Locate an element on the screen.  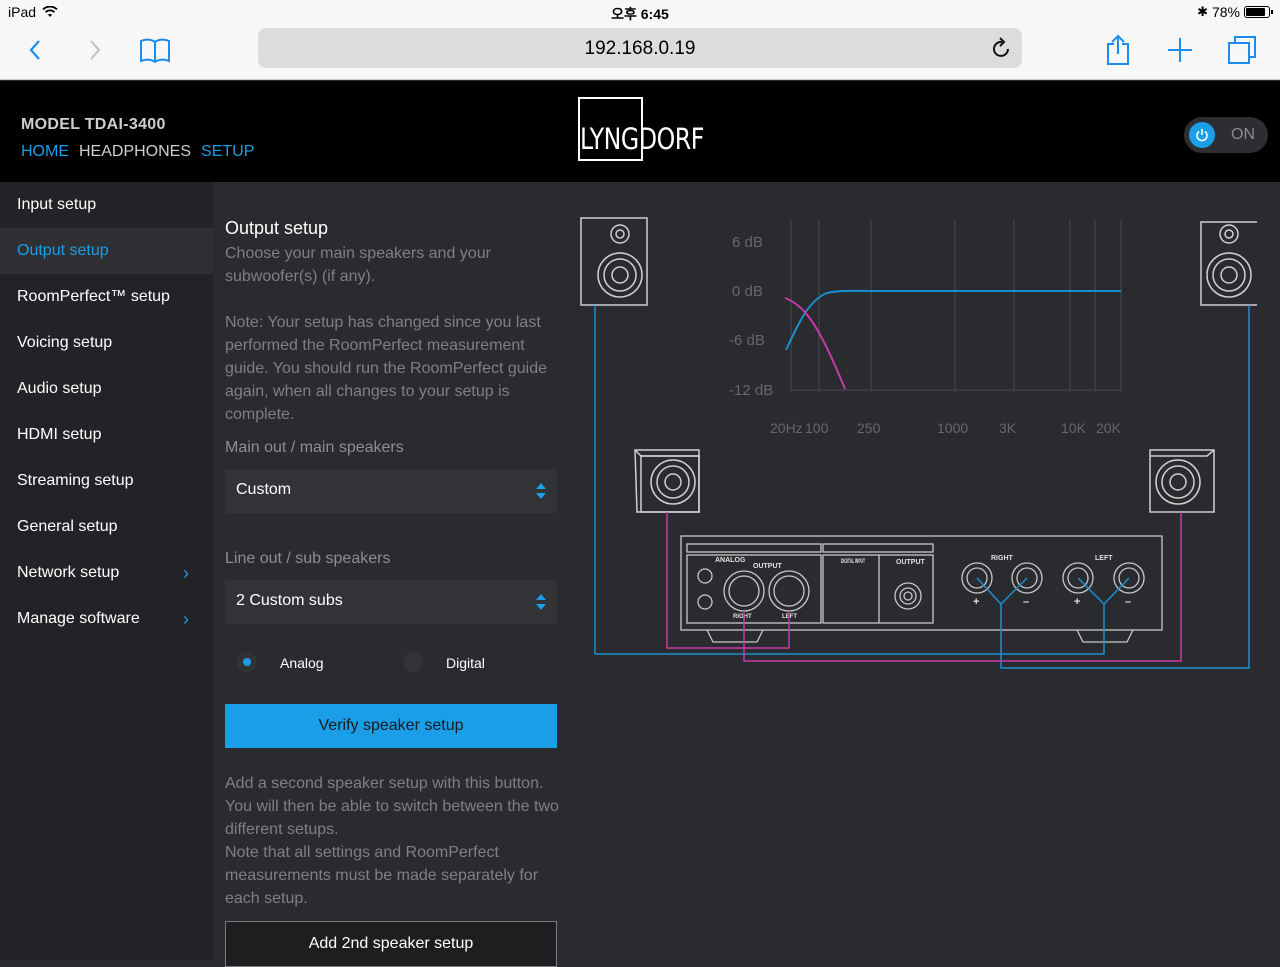
db-label-6: 6 dB is located at coordinates (747, 242).